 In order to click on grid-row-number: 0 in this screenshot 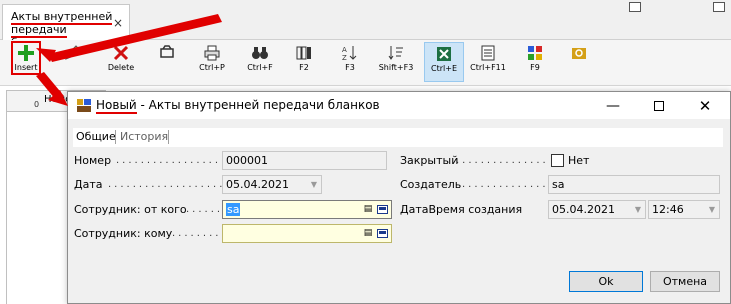, I will do `click(37, 104)`.